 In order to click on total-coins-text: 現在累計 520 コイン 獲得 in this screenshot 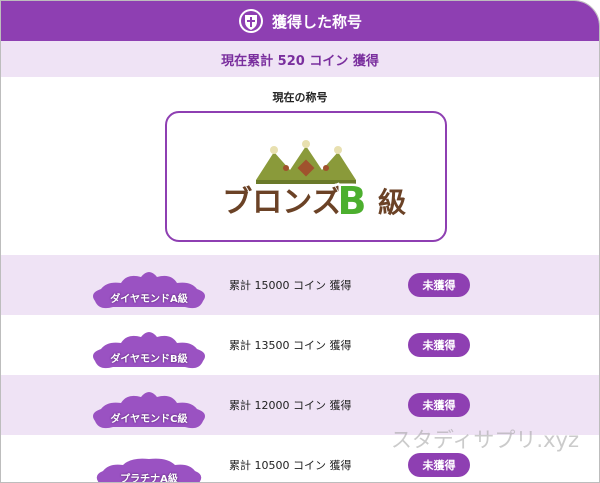, I will do `click(300, 61)`.